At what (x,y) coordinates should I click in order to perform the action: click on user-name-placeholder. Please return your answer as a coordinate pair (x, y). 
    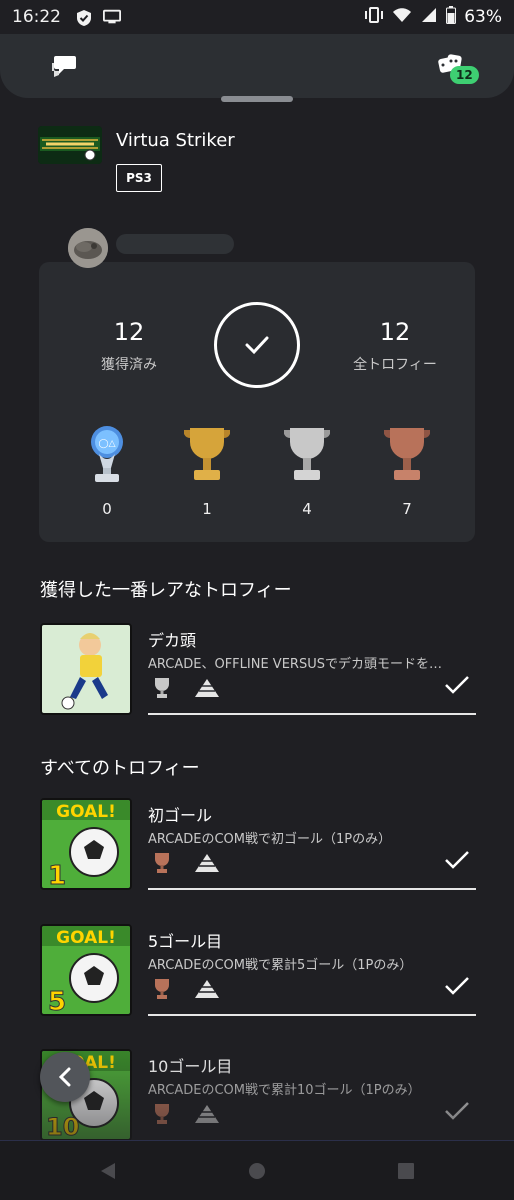
    Looking at the image, I should click on (175, 244).